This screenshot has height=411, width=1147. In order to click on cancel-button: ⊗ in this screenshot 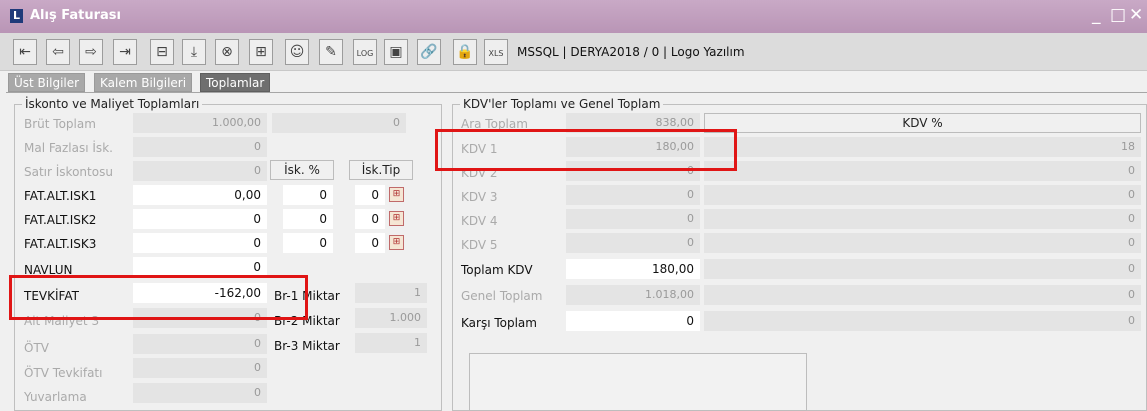, I will do `click(227, 52)`.